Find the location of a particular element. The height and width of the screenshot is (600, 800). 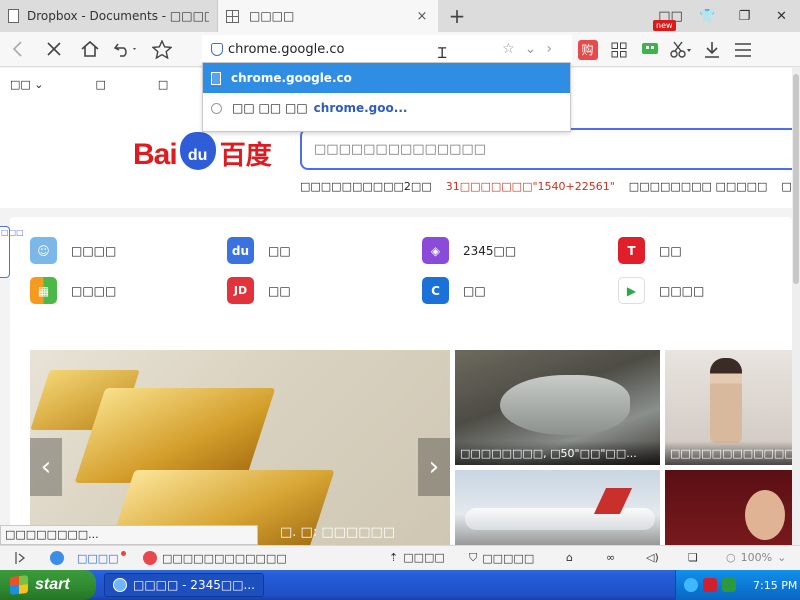

bookmark-item: □□ ⌄ is located at coordinates (27, 84).